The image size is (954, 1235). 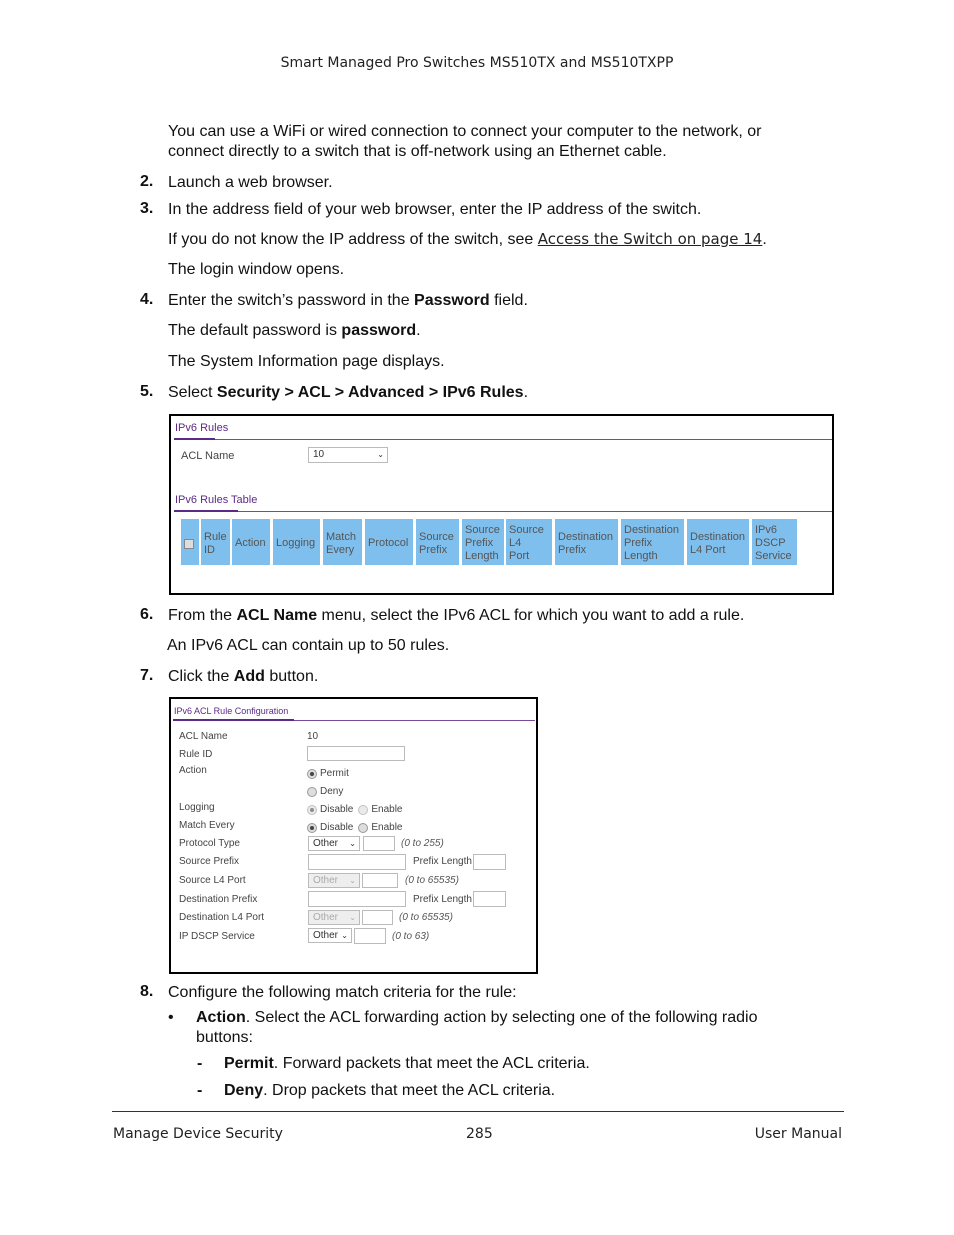 I want to click on source-port-range-hint: (0 to 65535), so click(x=432, y=880).